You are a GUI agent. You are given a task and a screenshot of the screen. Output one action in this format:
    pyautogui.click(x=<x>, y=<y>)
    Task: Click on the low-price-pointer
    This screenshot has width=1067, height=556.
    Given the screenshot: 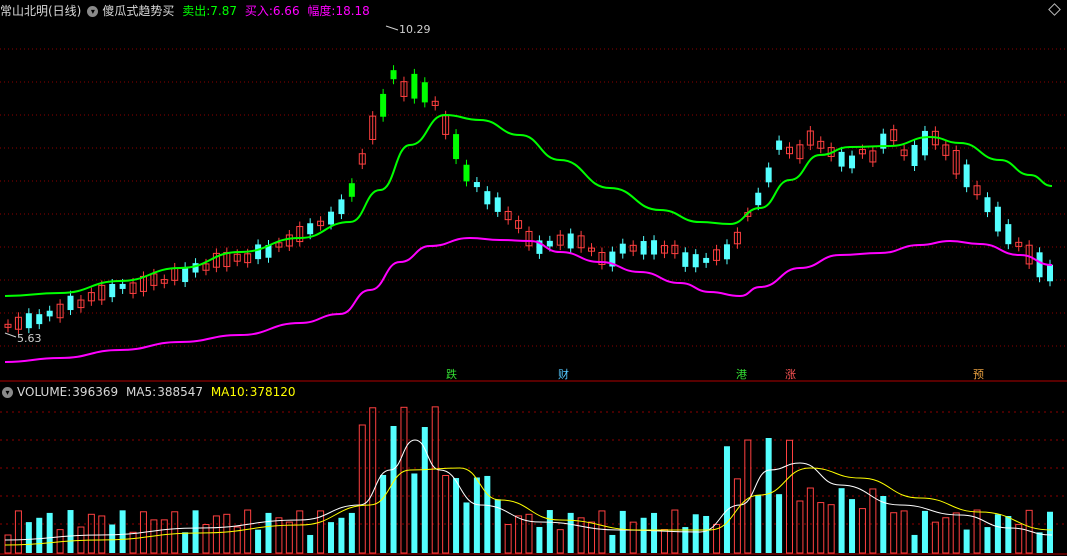 What is the action you would take?
    pyautogui.click(x=10, y=335)
    